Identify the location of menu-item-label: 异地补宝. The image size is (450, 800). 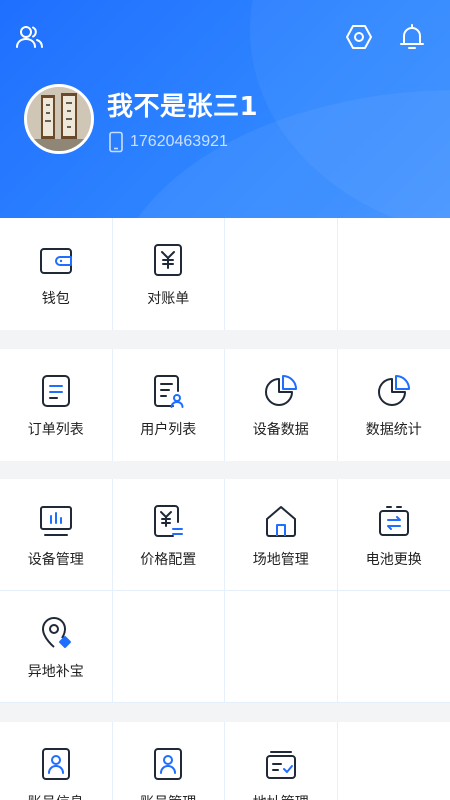
(55, 672).